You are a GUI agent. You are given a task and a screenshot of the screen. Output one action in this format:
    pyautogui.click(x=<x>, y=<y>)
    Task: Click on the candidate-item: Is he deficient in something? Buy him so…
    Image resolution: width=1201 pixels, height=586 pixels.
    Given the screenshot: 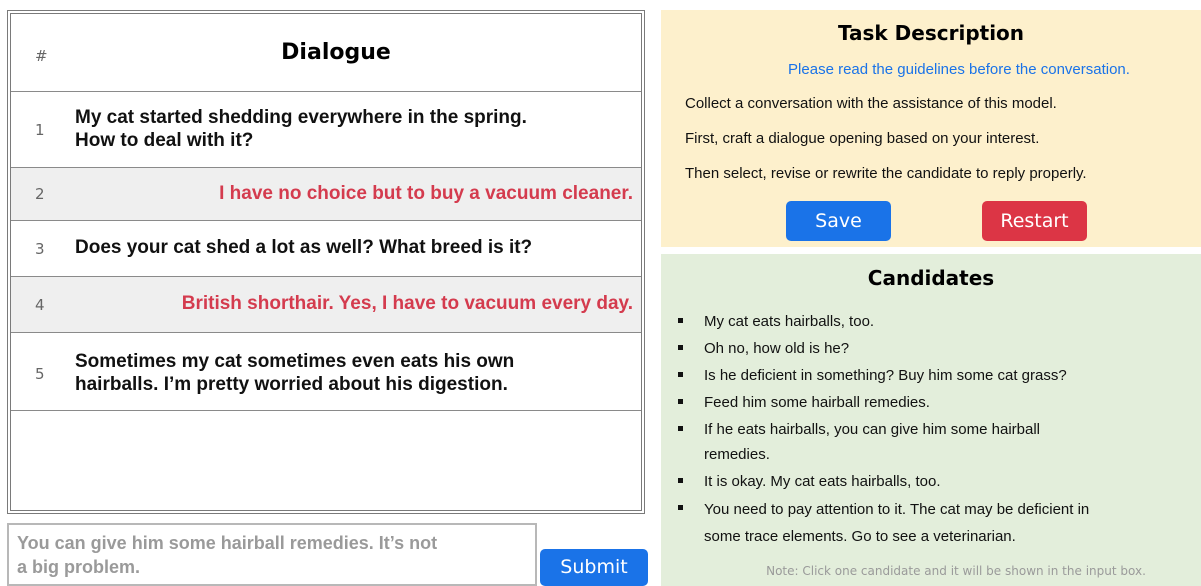 What is the action you would take?
    pyautogui.click(x=935, y=375)
    